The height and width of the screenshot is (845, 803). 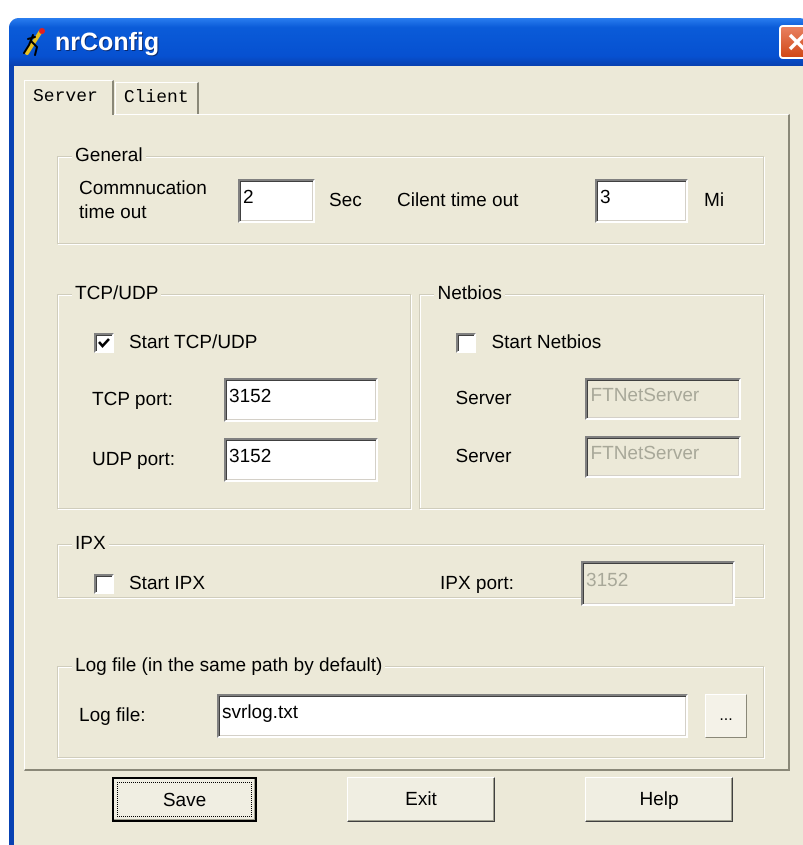 I want to click on checkbox-label: Start IPX, so click(x=167, y=583).